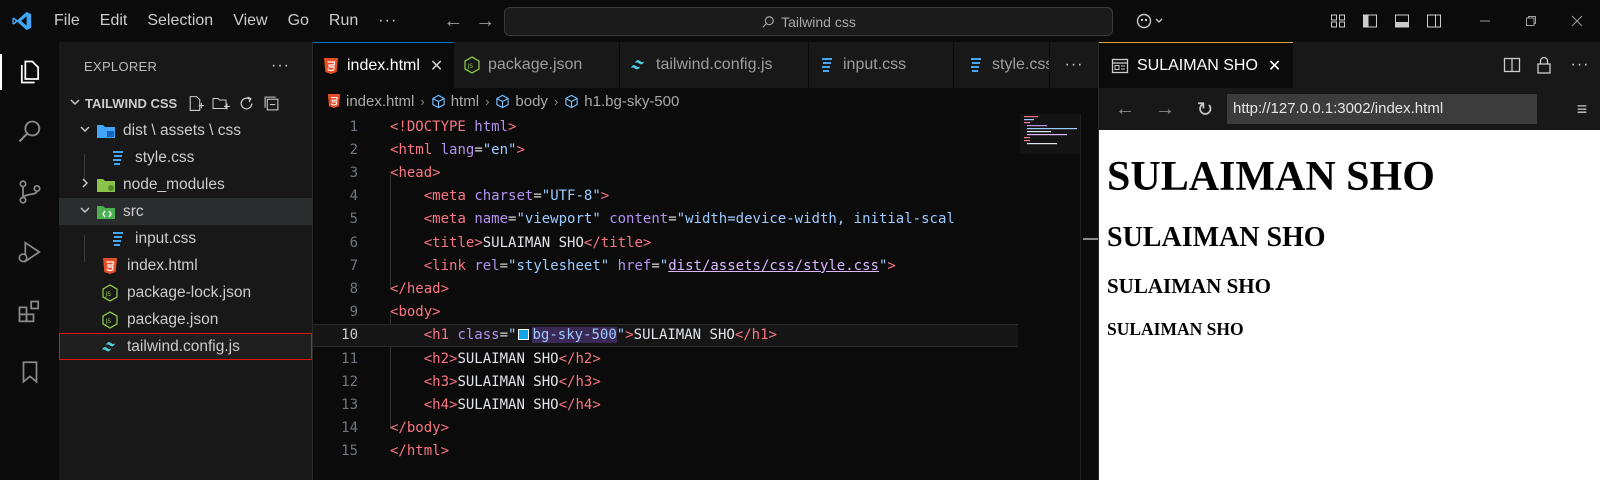 This screenshot has height=480, width=1600. Describe the element at coordinates (1485, 21) in the screenshot. I see `minimize-icon` at that location.